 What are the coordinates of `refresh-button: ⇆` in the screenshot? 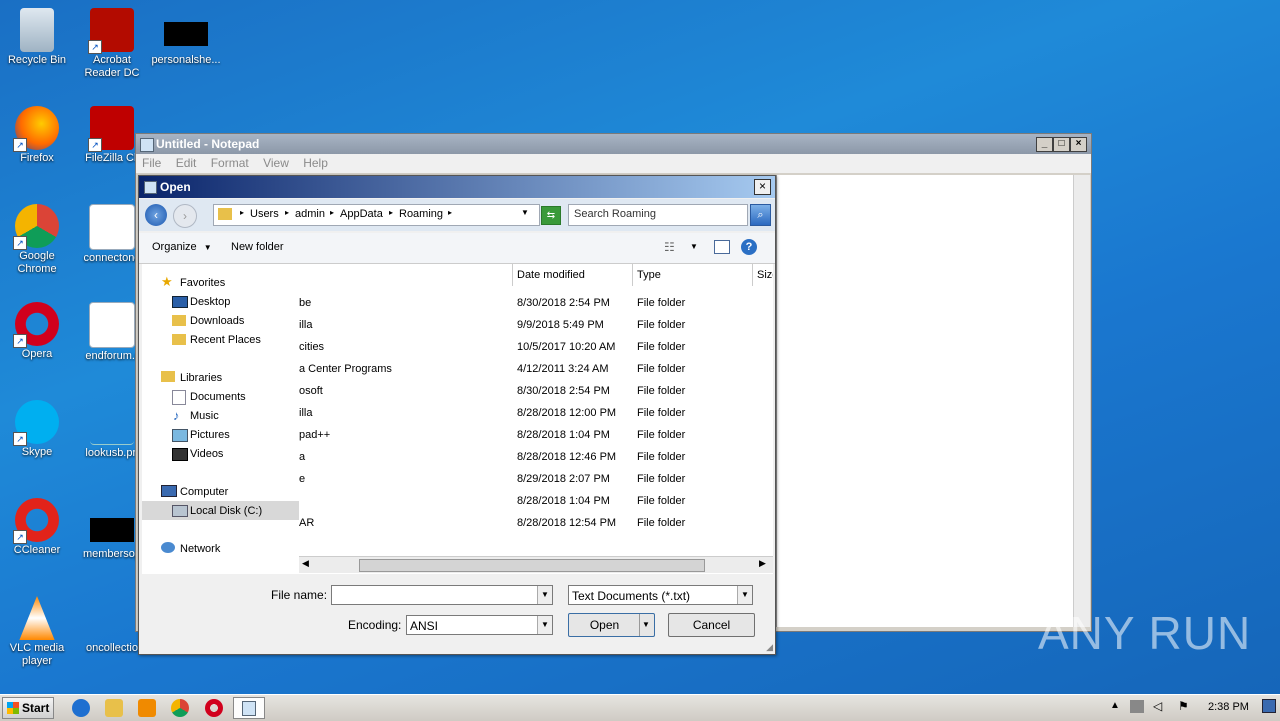 It's located at (551, 215).